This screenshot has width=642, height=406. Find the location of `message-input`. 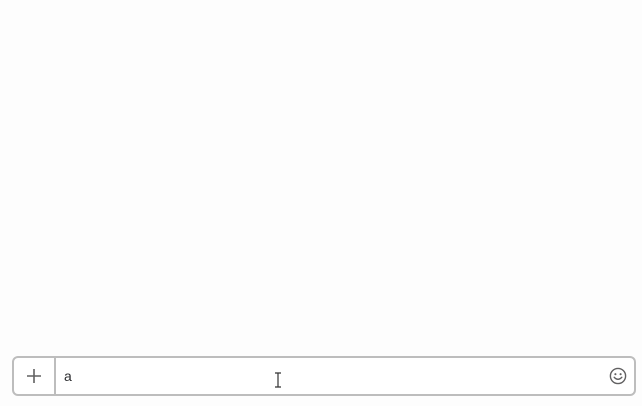

message-input is located at coordinates (329, 376).